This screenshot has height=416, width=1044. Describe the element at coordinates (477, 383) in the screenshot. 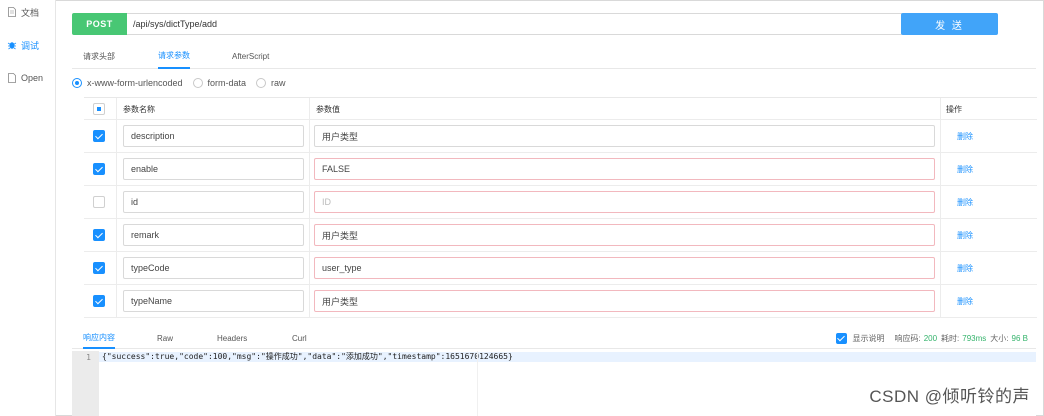

I see `editor-divider` at that location.